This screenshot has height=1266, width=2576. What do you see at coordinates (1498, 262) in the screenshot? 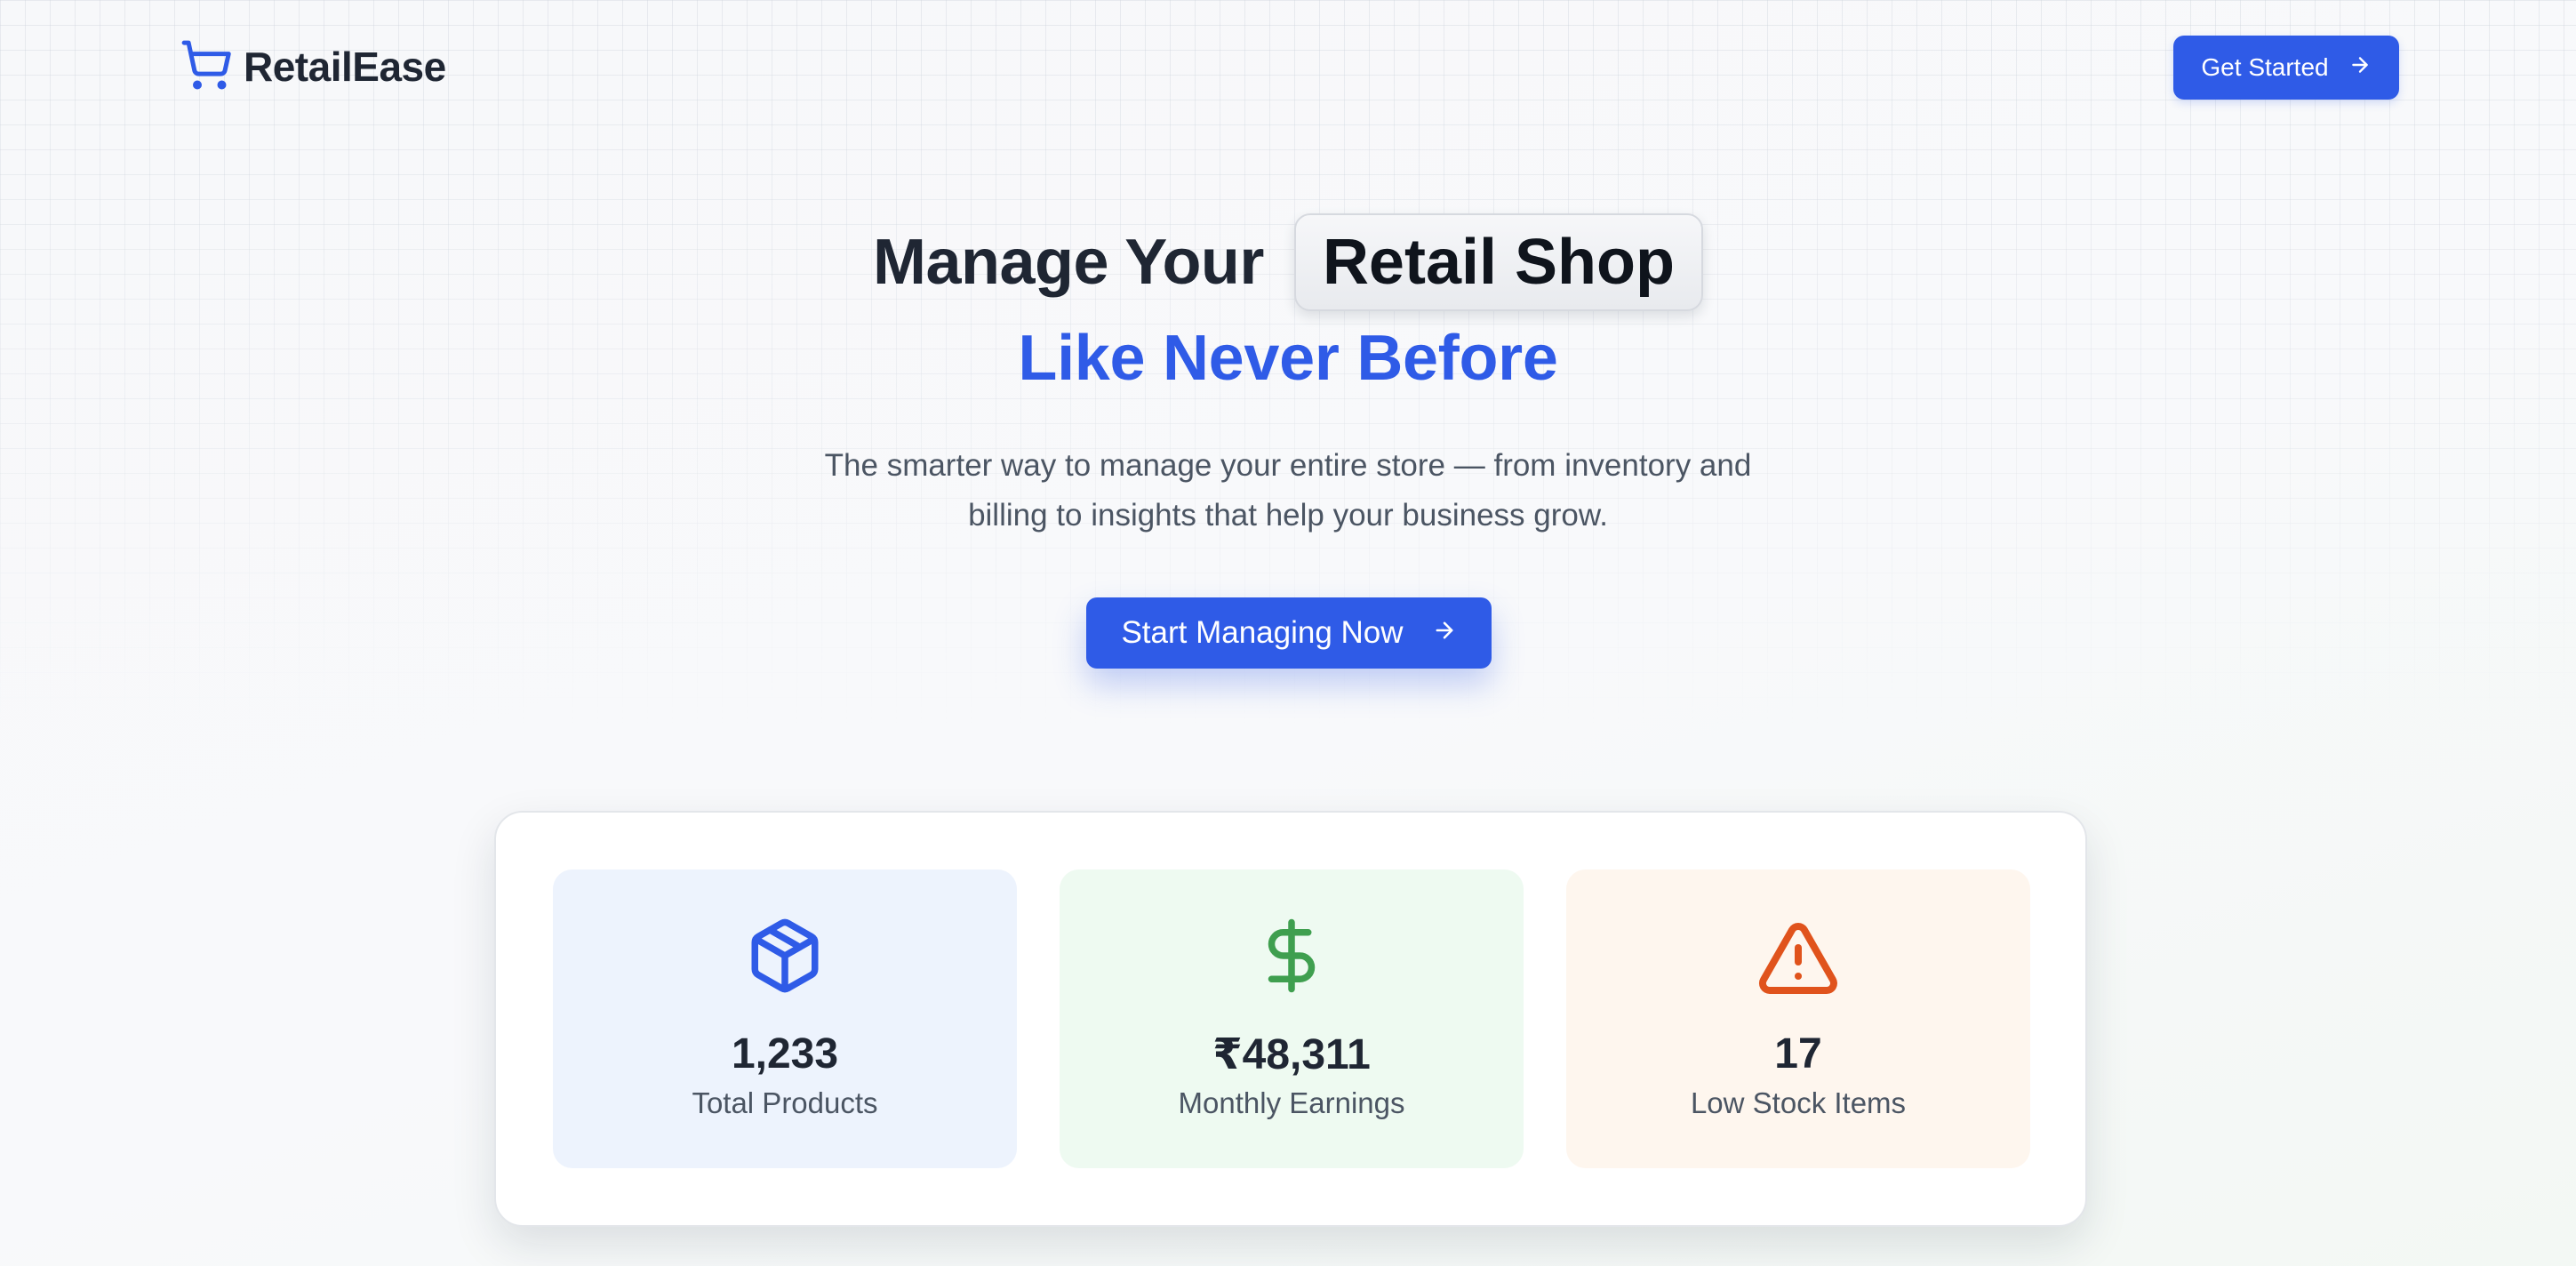
I see `hero-title-highlight: Retail Shop` at bounding box center [1498, 262].